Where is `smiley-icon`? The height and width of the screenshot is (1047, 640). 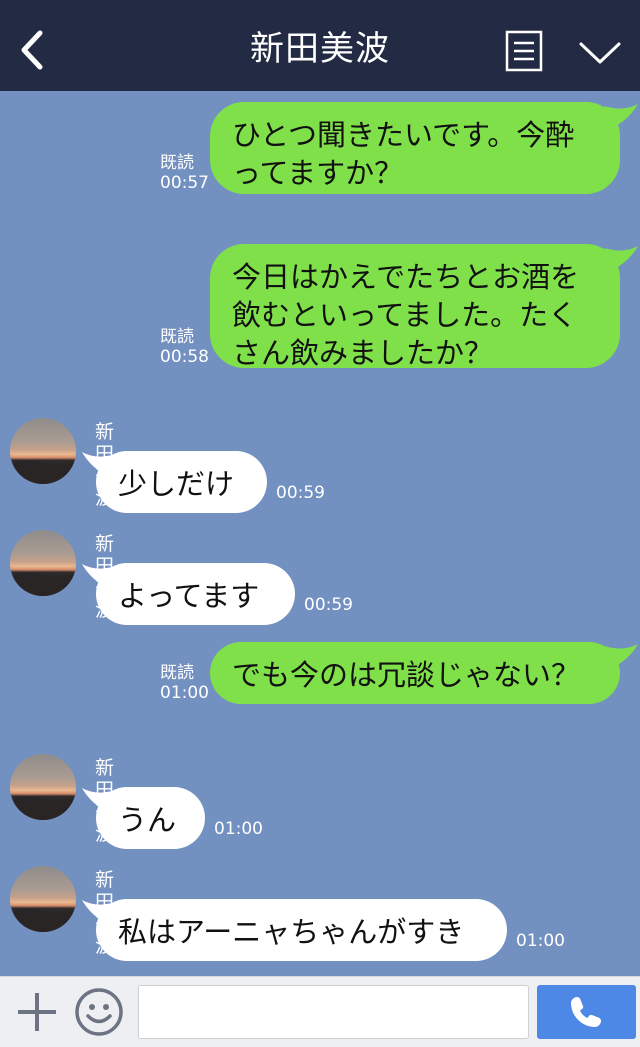 smiley-icon is located at coordinates (99, 1012).